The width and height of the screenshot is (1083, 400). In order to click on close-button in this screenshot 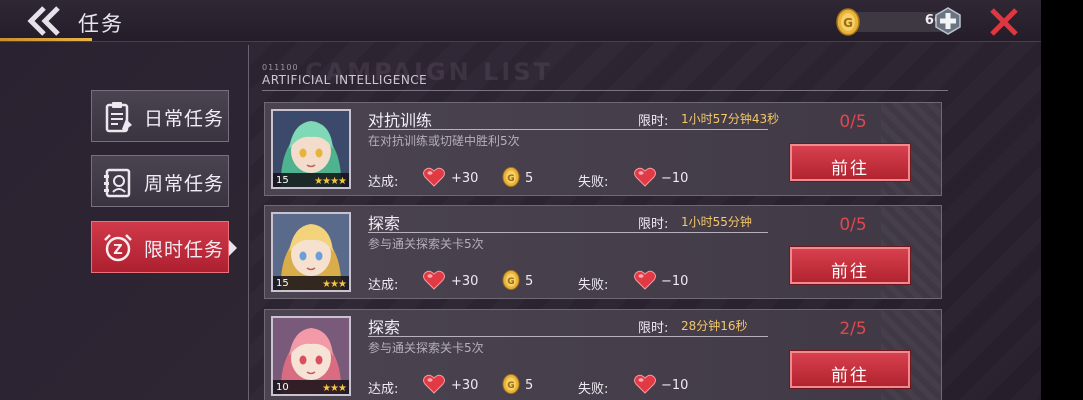, I will do `click(1004, 22)`.